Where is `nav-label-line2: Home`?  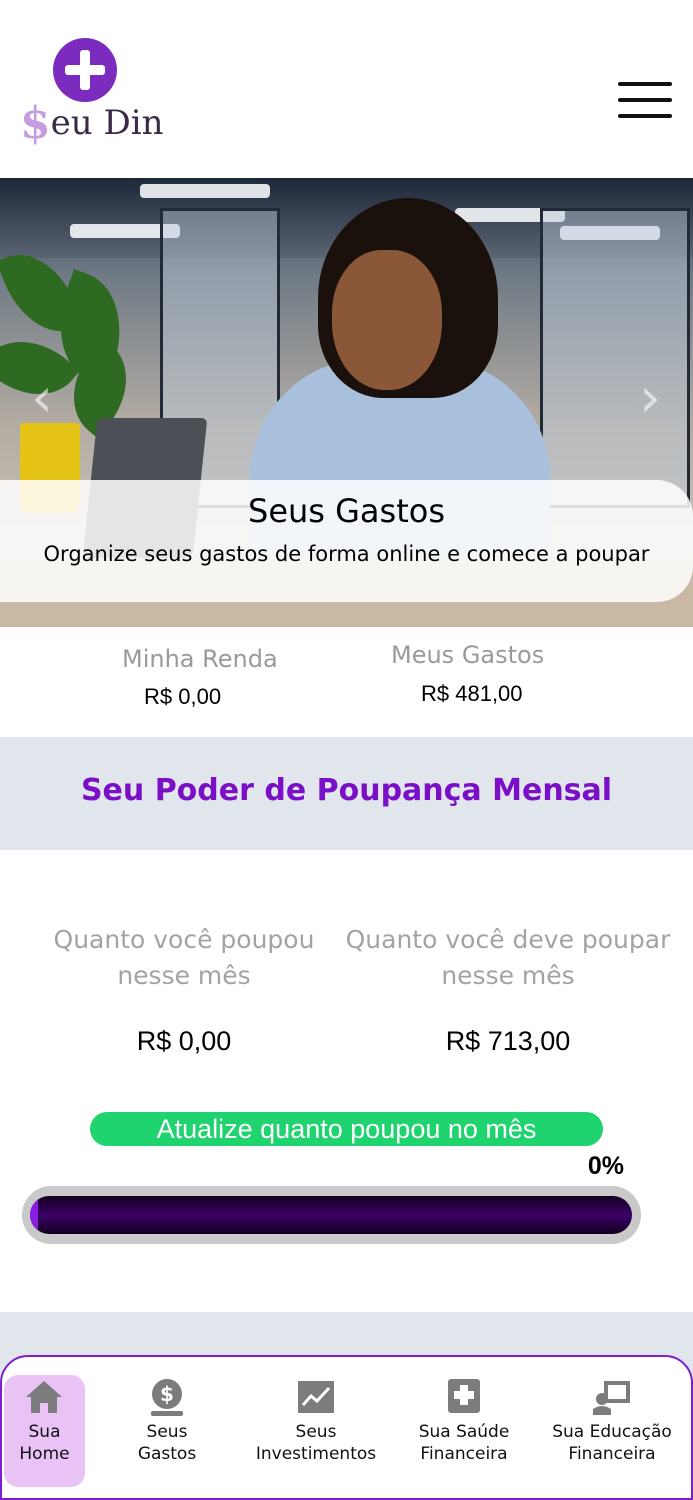
nav-label-line2: Home is located at coordinates (44, 1454).